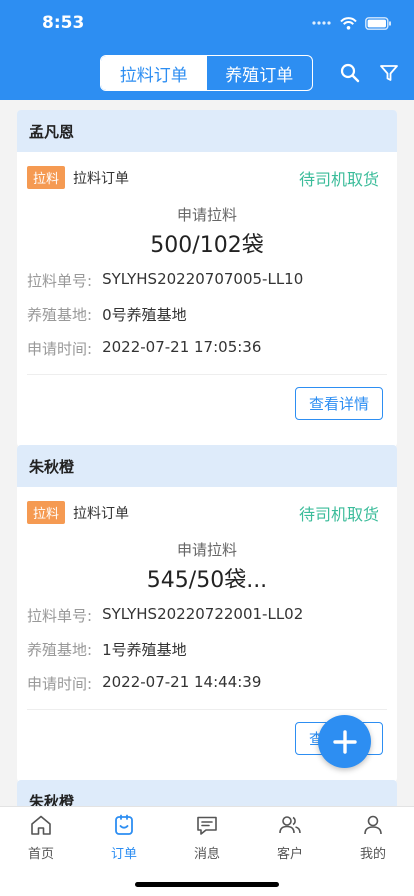 The height and width of the screenshot is (896, 414). I want to click on app-header: 8:53 拉料订单 养殖订单, so click(207, 50).